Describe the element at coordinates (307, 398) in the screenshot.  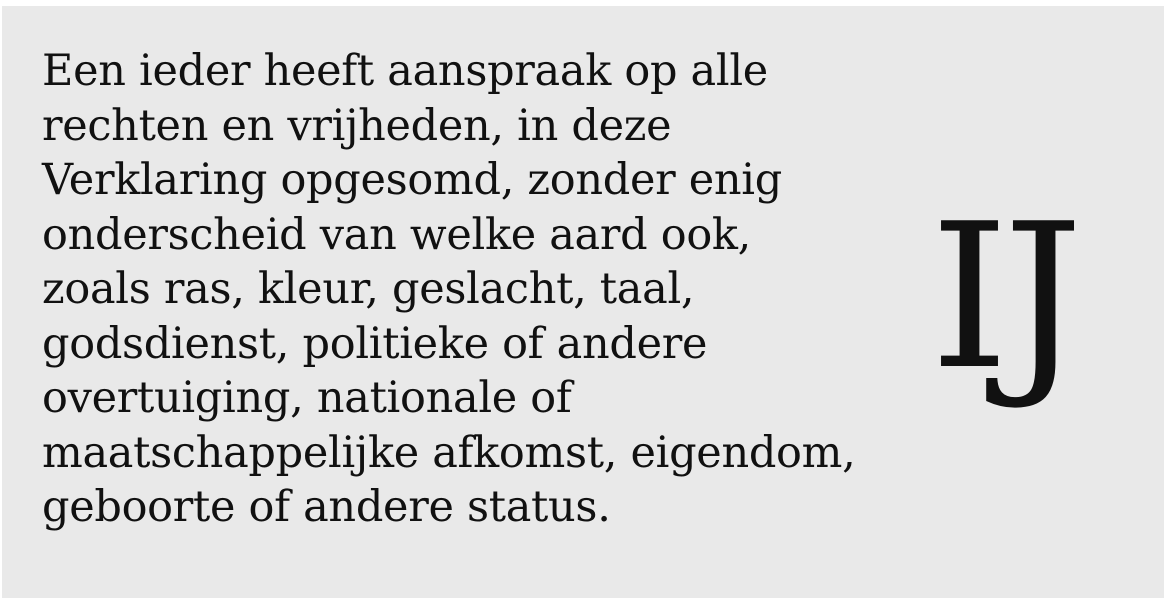
I see `paragraph-line-7: overtuiging, nationale of` at that location.